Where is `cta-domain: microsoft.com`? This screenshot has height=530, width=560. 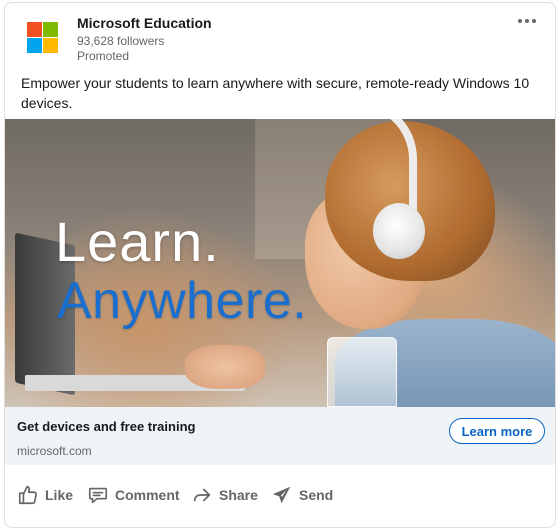
cta-domain: microsoft.com is located at coordinates (54, 451).